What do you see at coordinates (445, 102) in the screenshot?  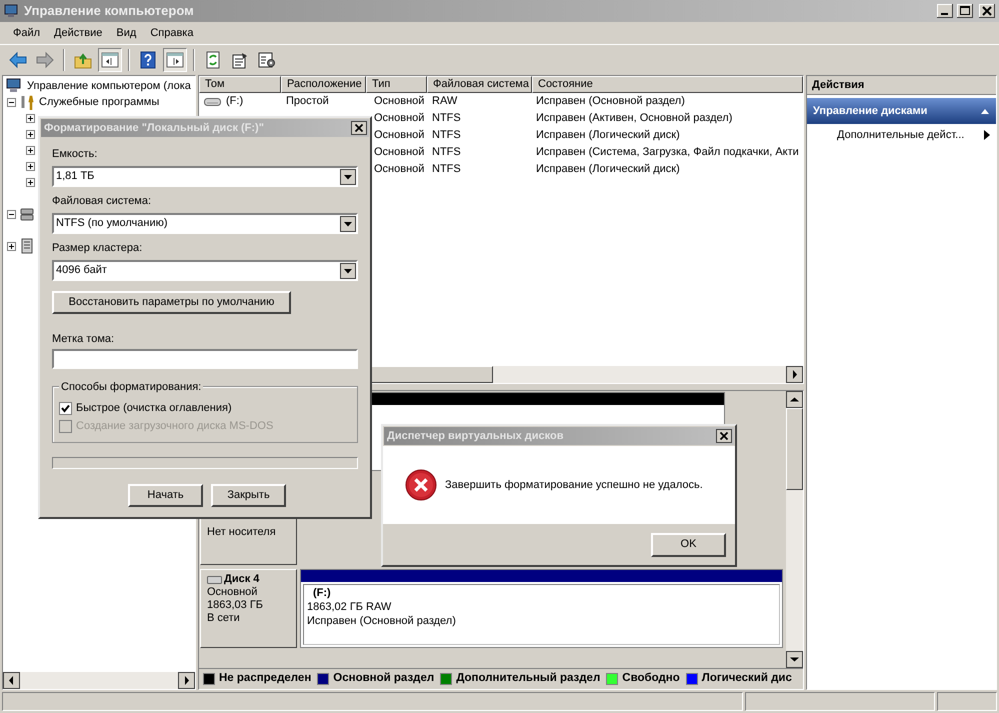 I see `table-cell-text: RAW` at bounding box center [445, 102].